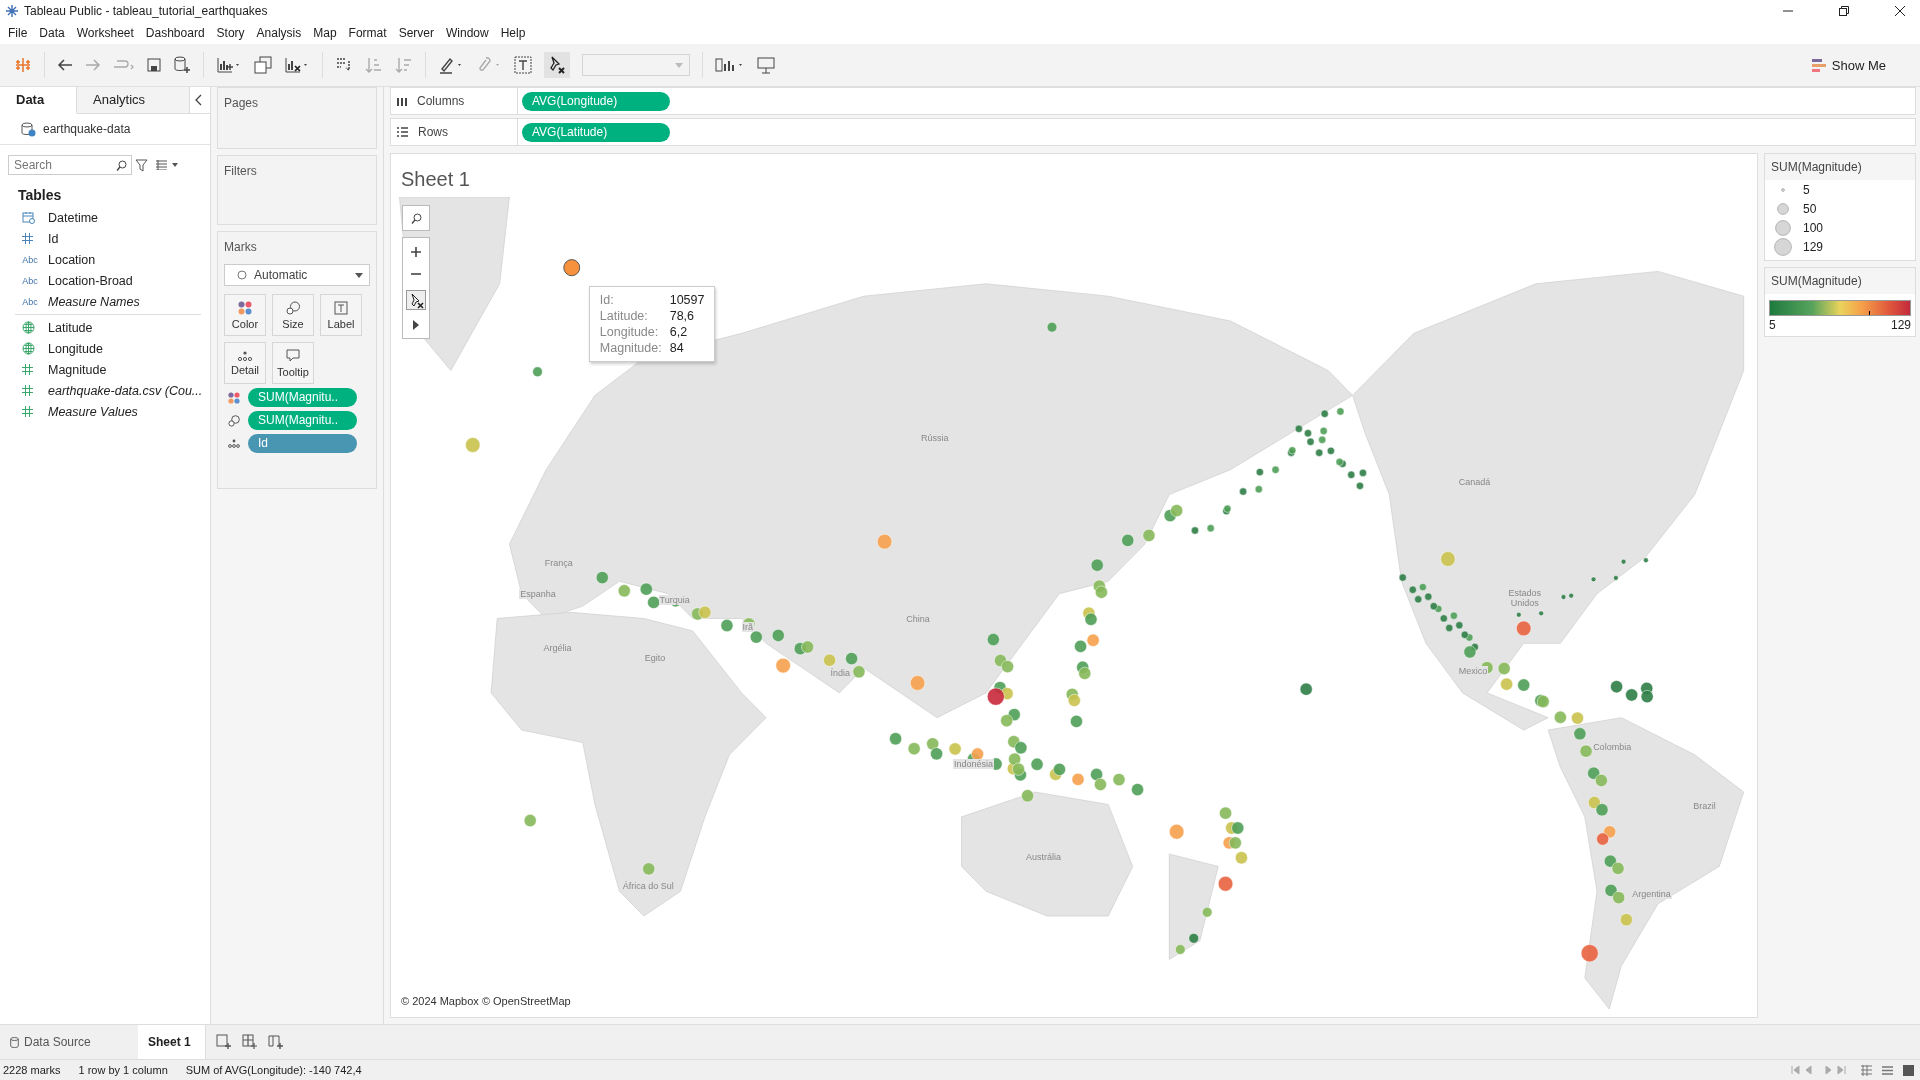  What do you see at coordinates (416, 300) in the screenshot?
I see `unpin-map-icon` at bounding box center [416, 300].